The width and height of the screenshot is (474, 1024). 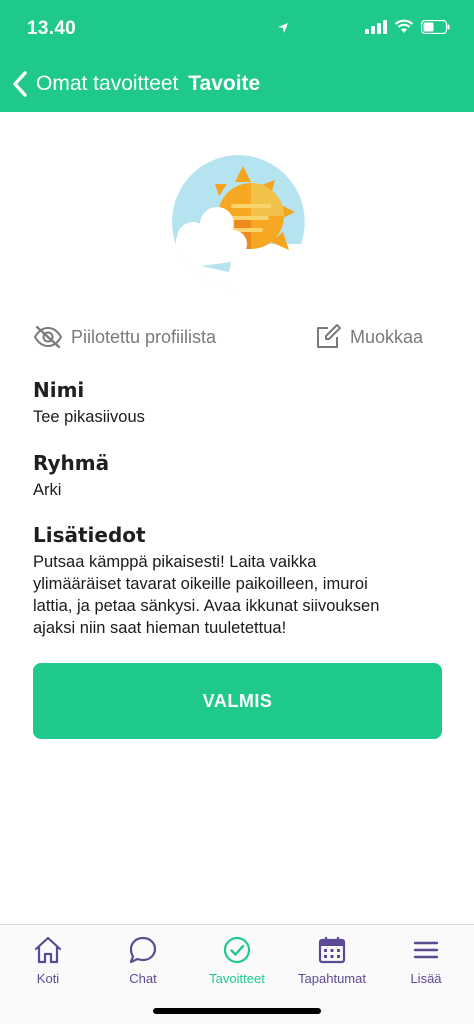 I want to click on tab-tavoitteet: Tavoitteet, so click(x=237, y=960).